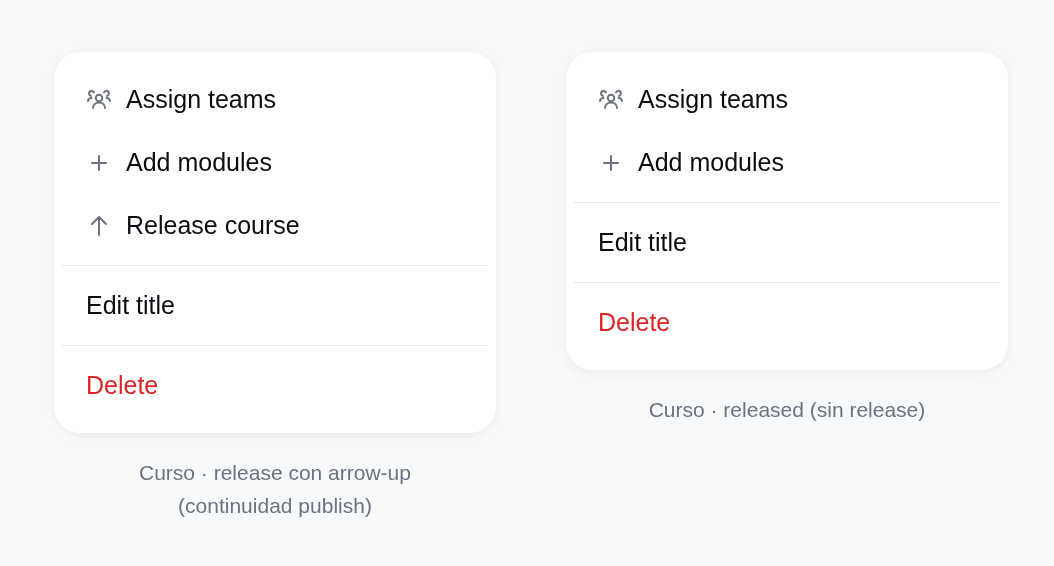 The image size is (1054, 566). What do you see at coordinates (275, 225) in the screenshot?
I see `menu-item: Release course` at bounding box center [275, 225].